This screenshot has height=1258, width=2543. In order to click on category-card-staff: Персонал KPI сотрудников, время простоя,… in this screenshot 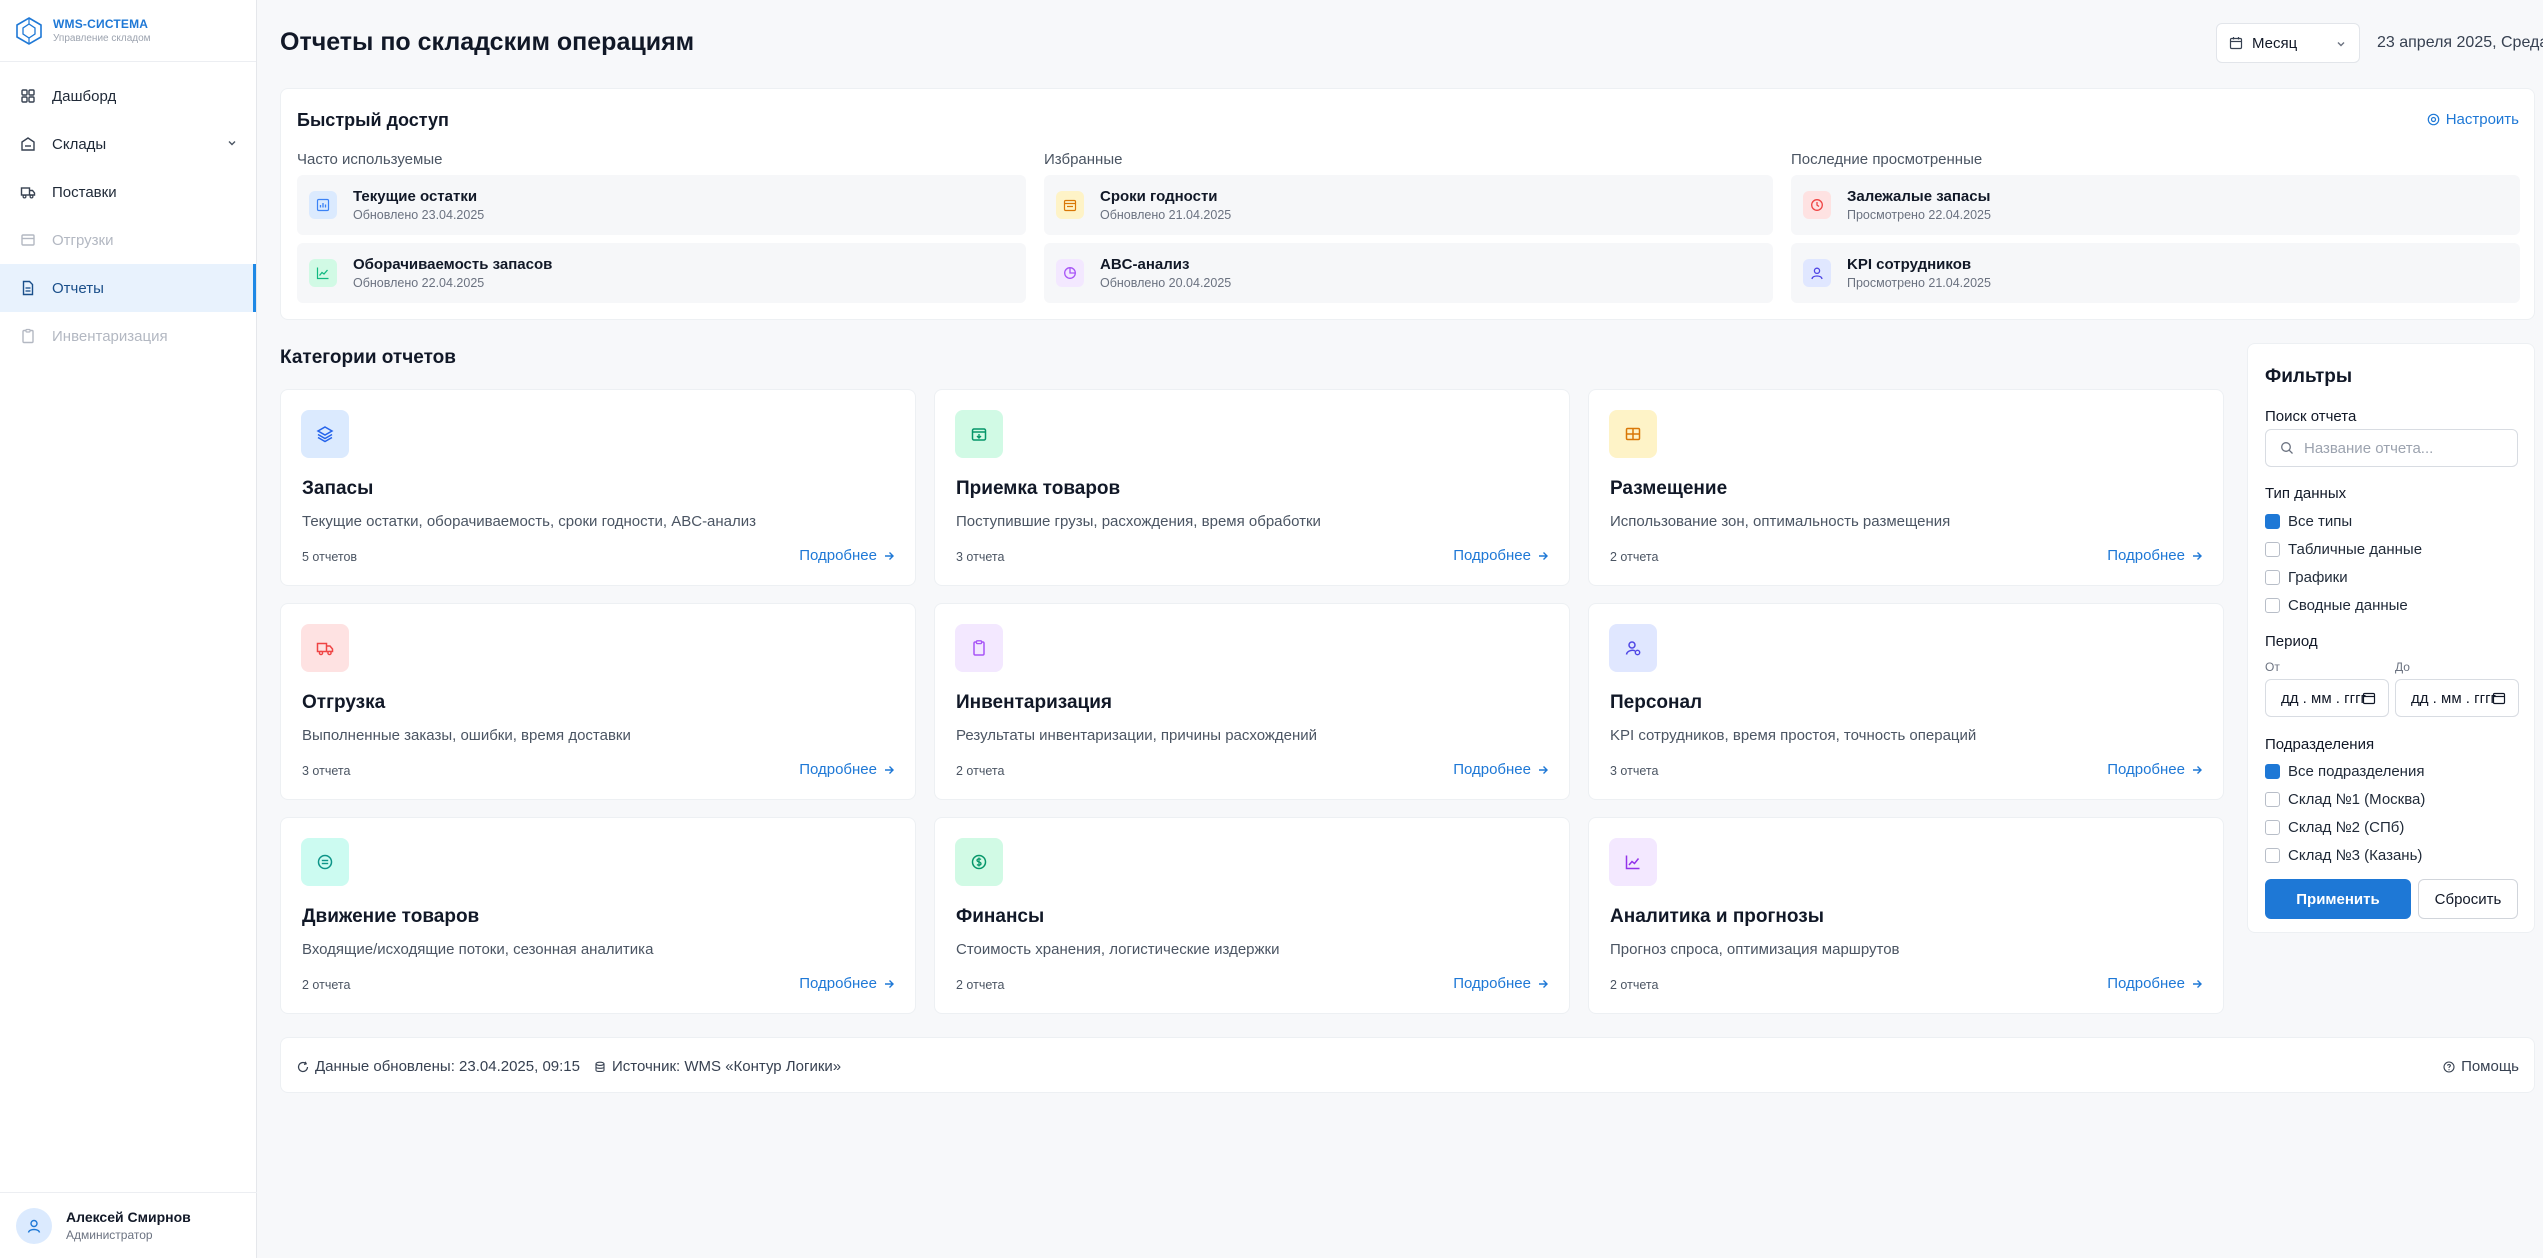, I will do `click(1906, 701)`.